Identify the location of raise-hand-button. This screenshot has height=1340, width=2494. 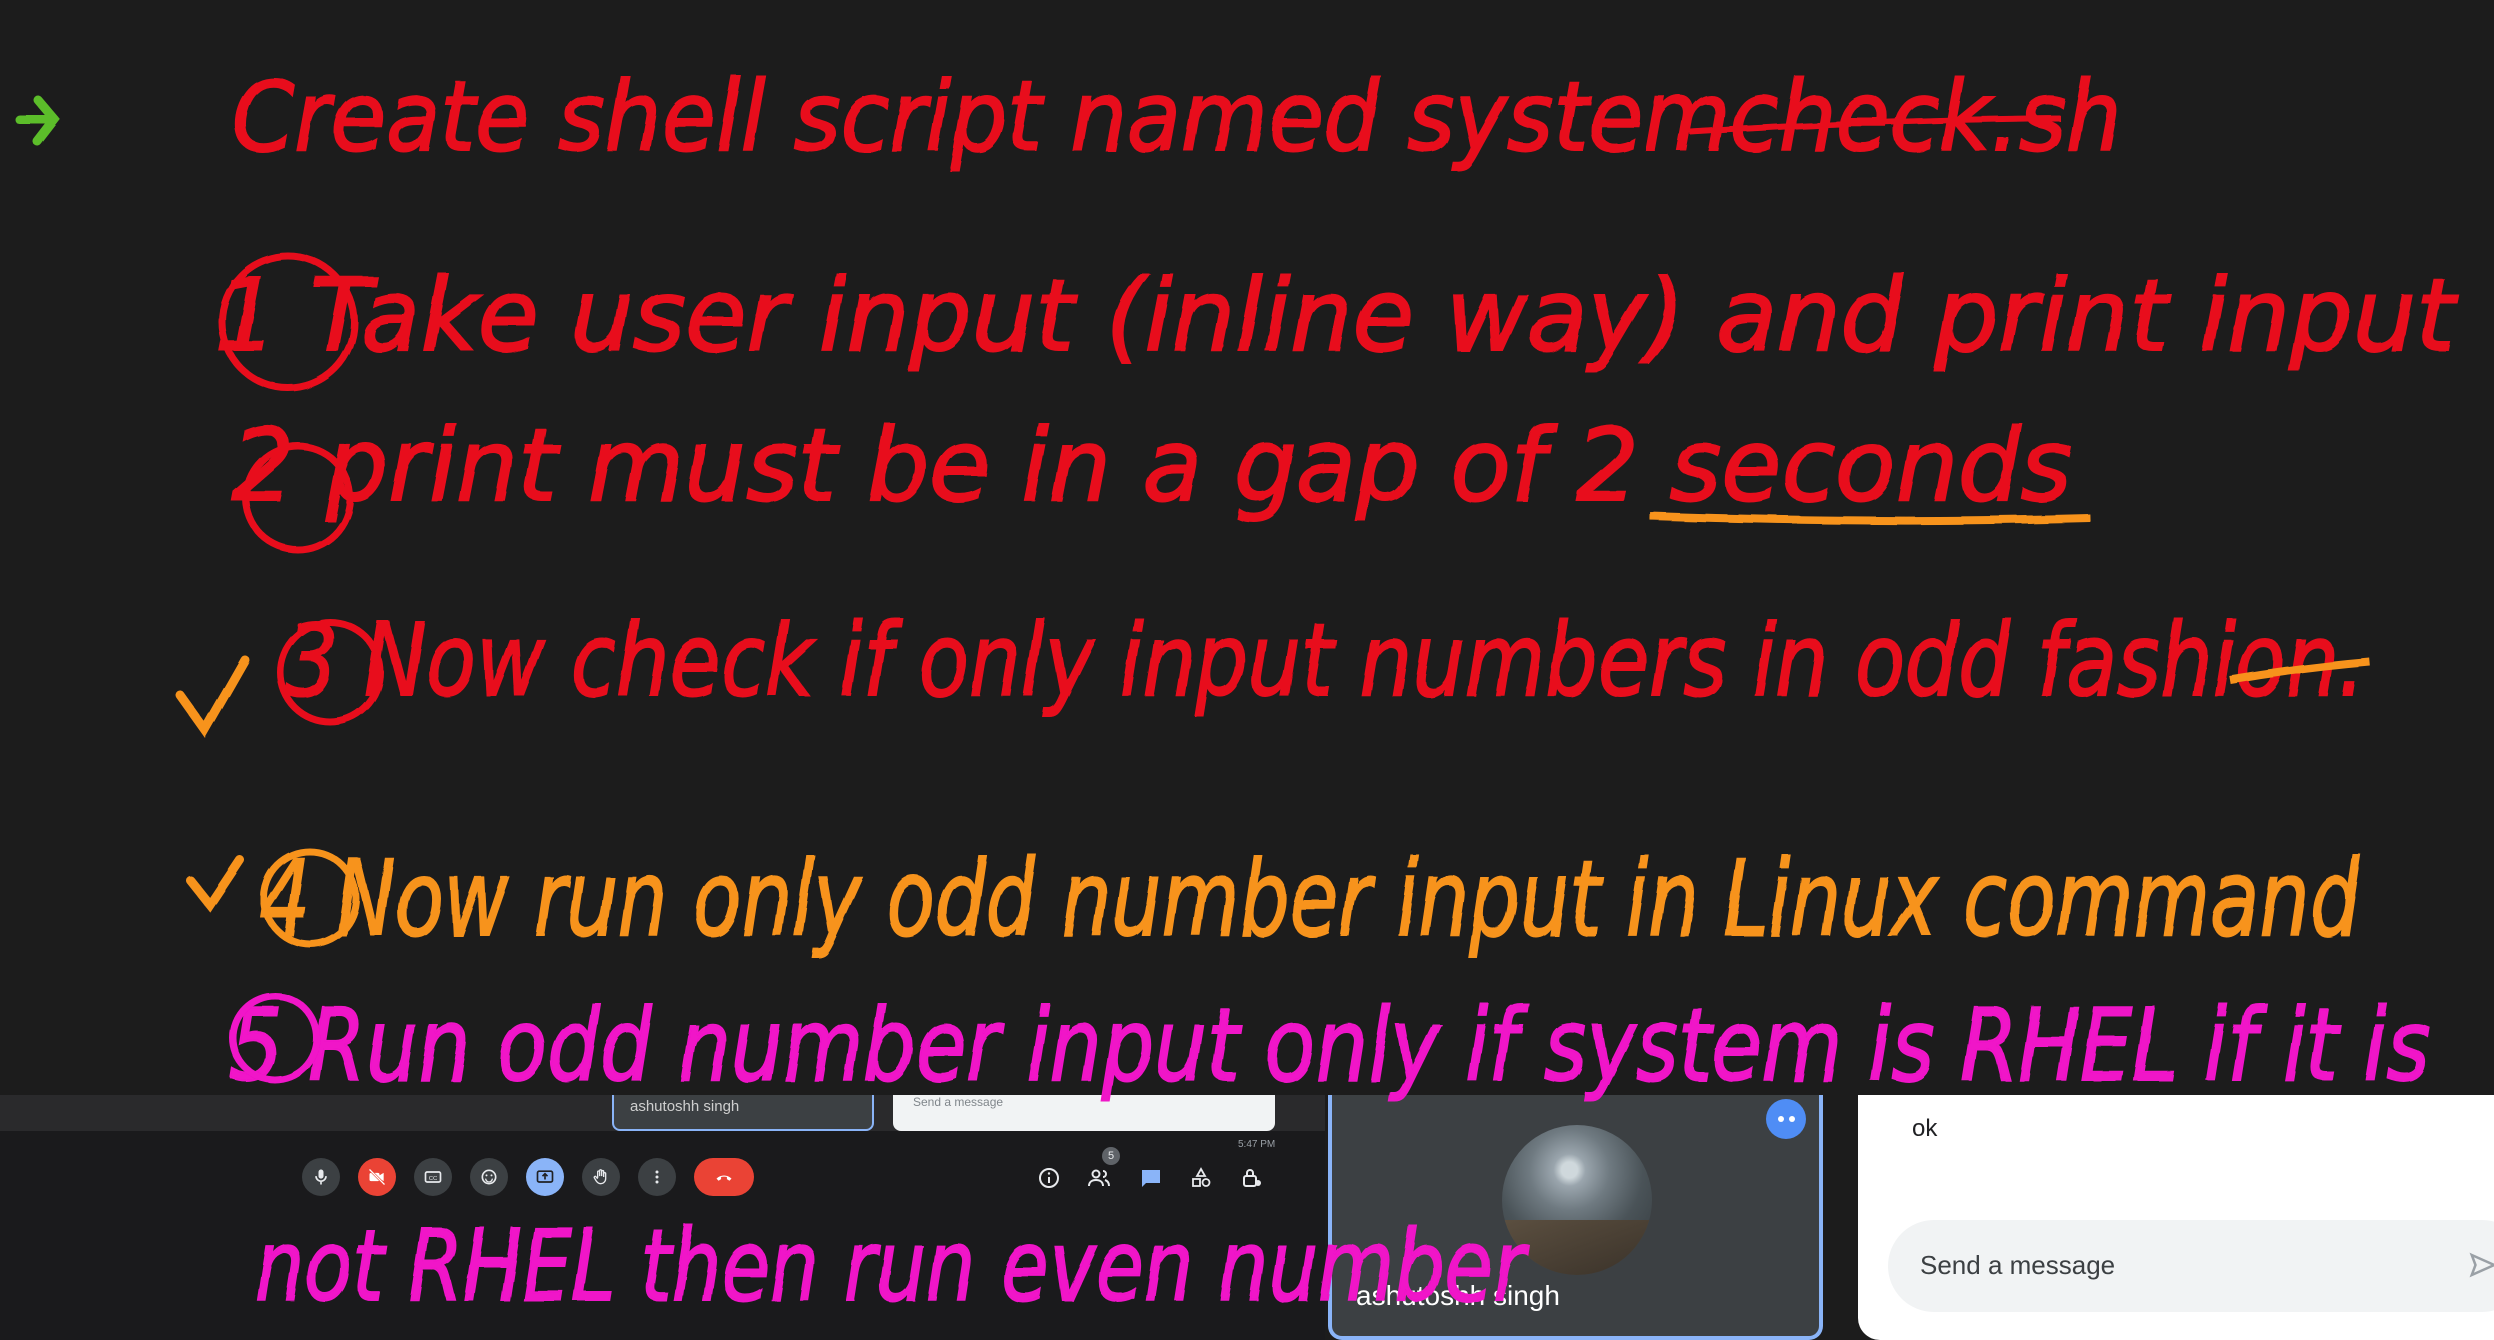
(601, 1177).